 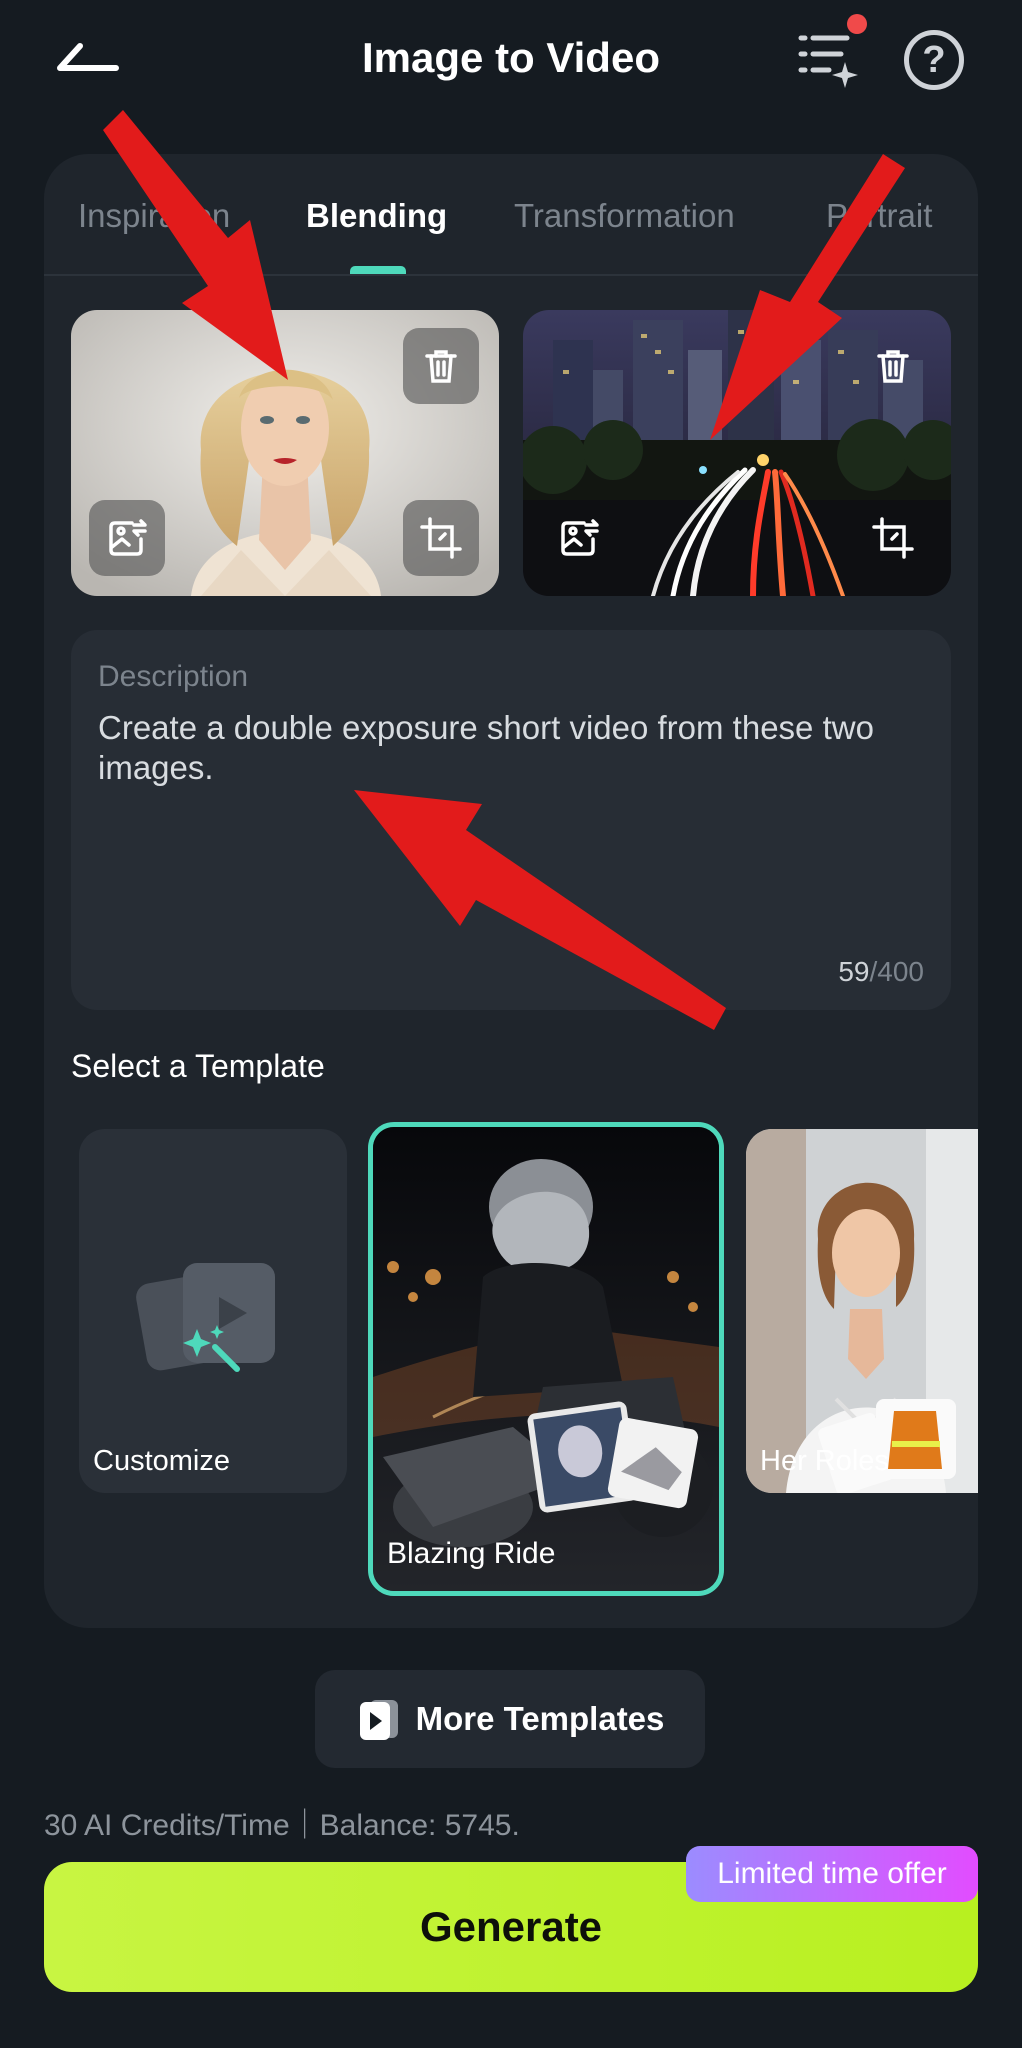 I want to click on more-templates-button: More Templates, so click(x=510, y=1719).